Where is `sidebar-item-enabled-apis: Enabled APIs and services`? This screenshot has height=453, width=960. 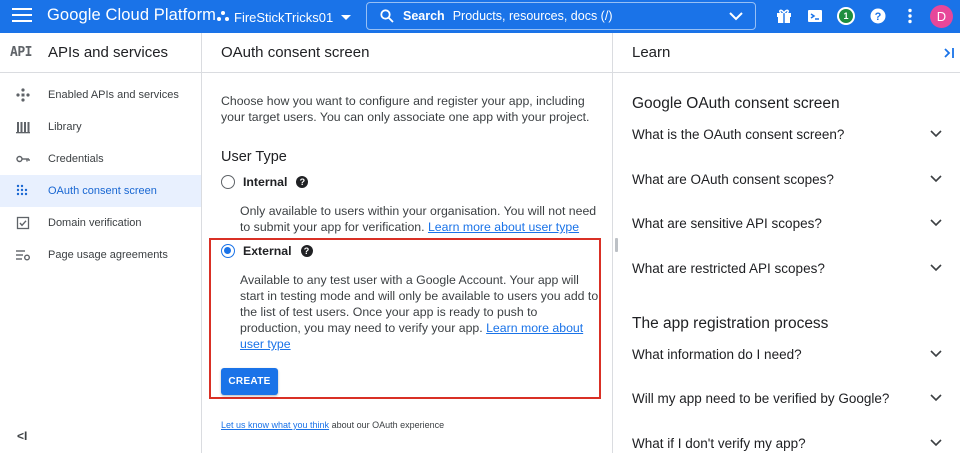 sidebar-item-enabled-apis: Enabled APIs and services is located at coordinates (100, 95).